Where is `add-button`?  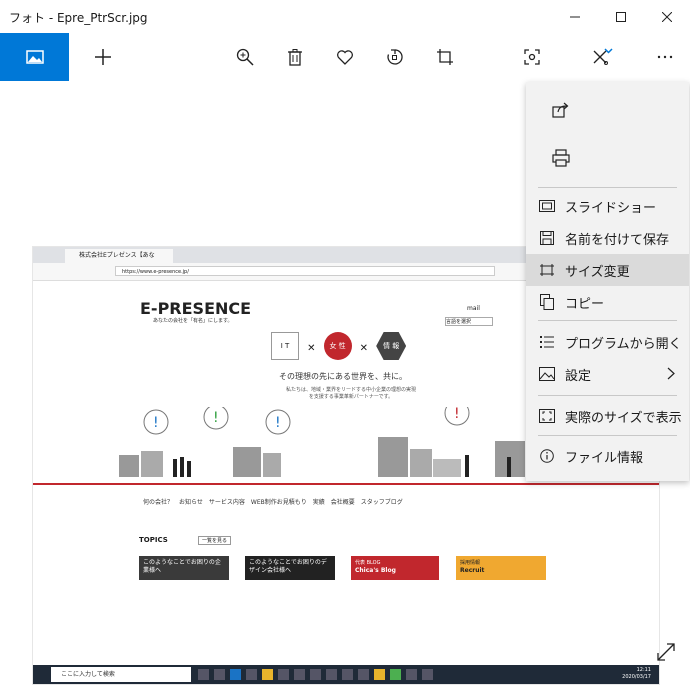 add-button is located at coordinates (103, 57).